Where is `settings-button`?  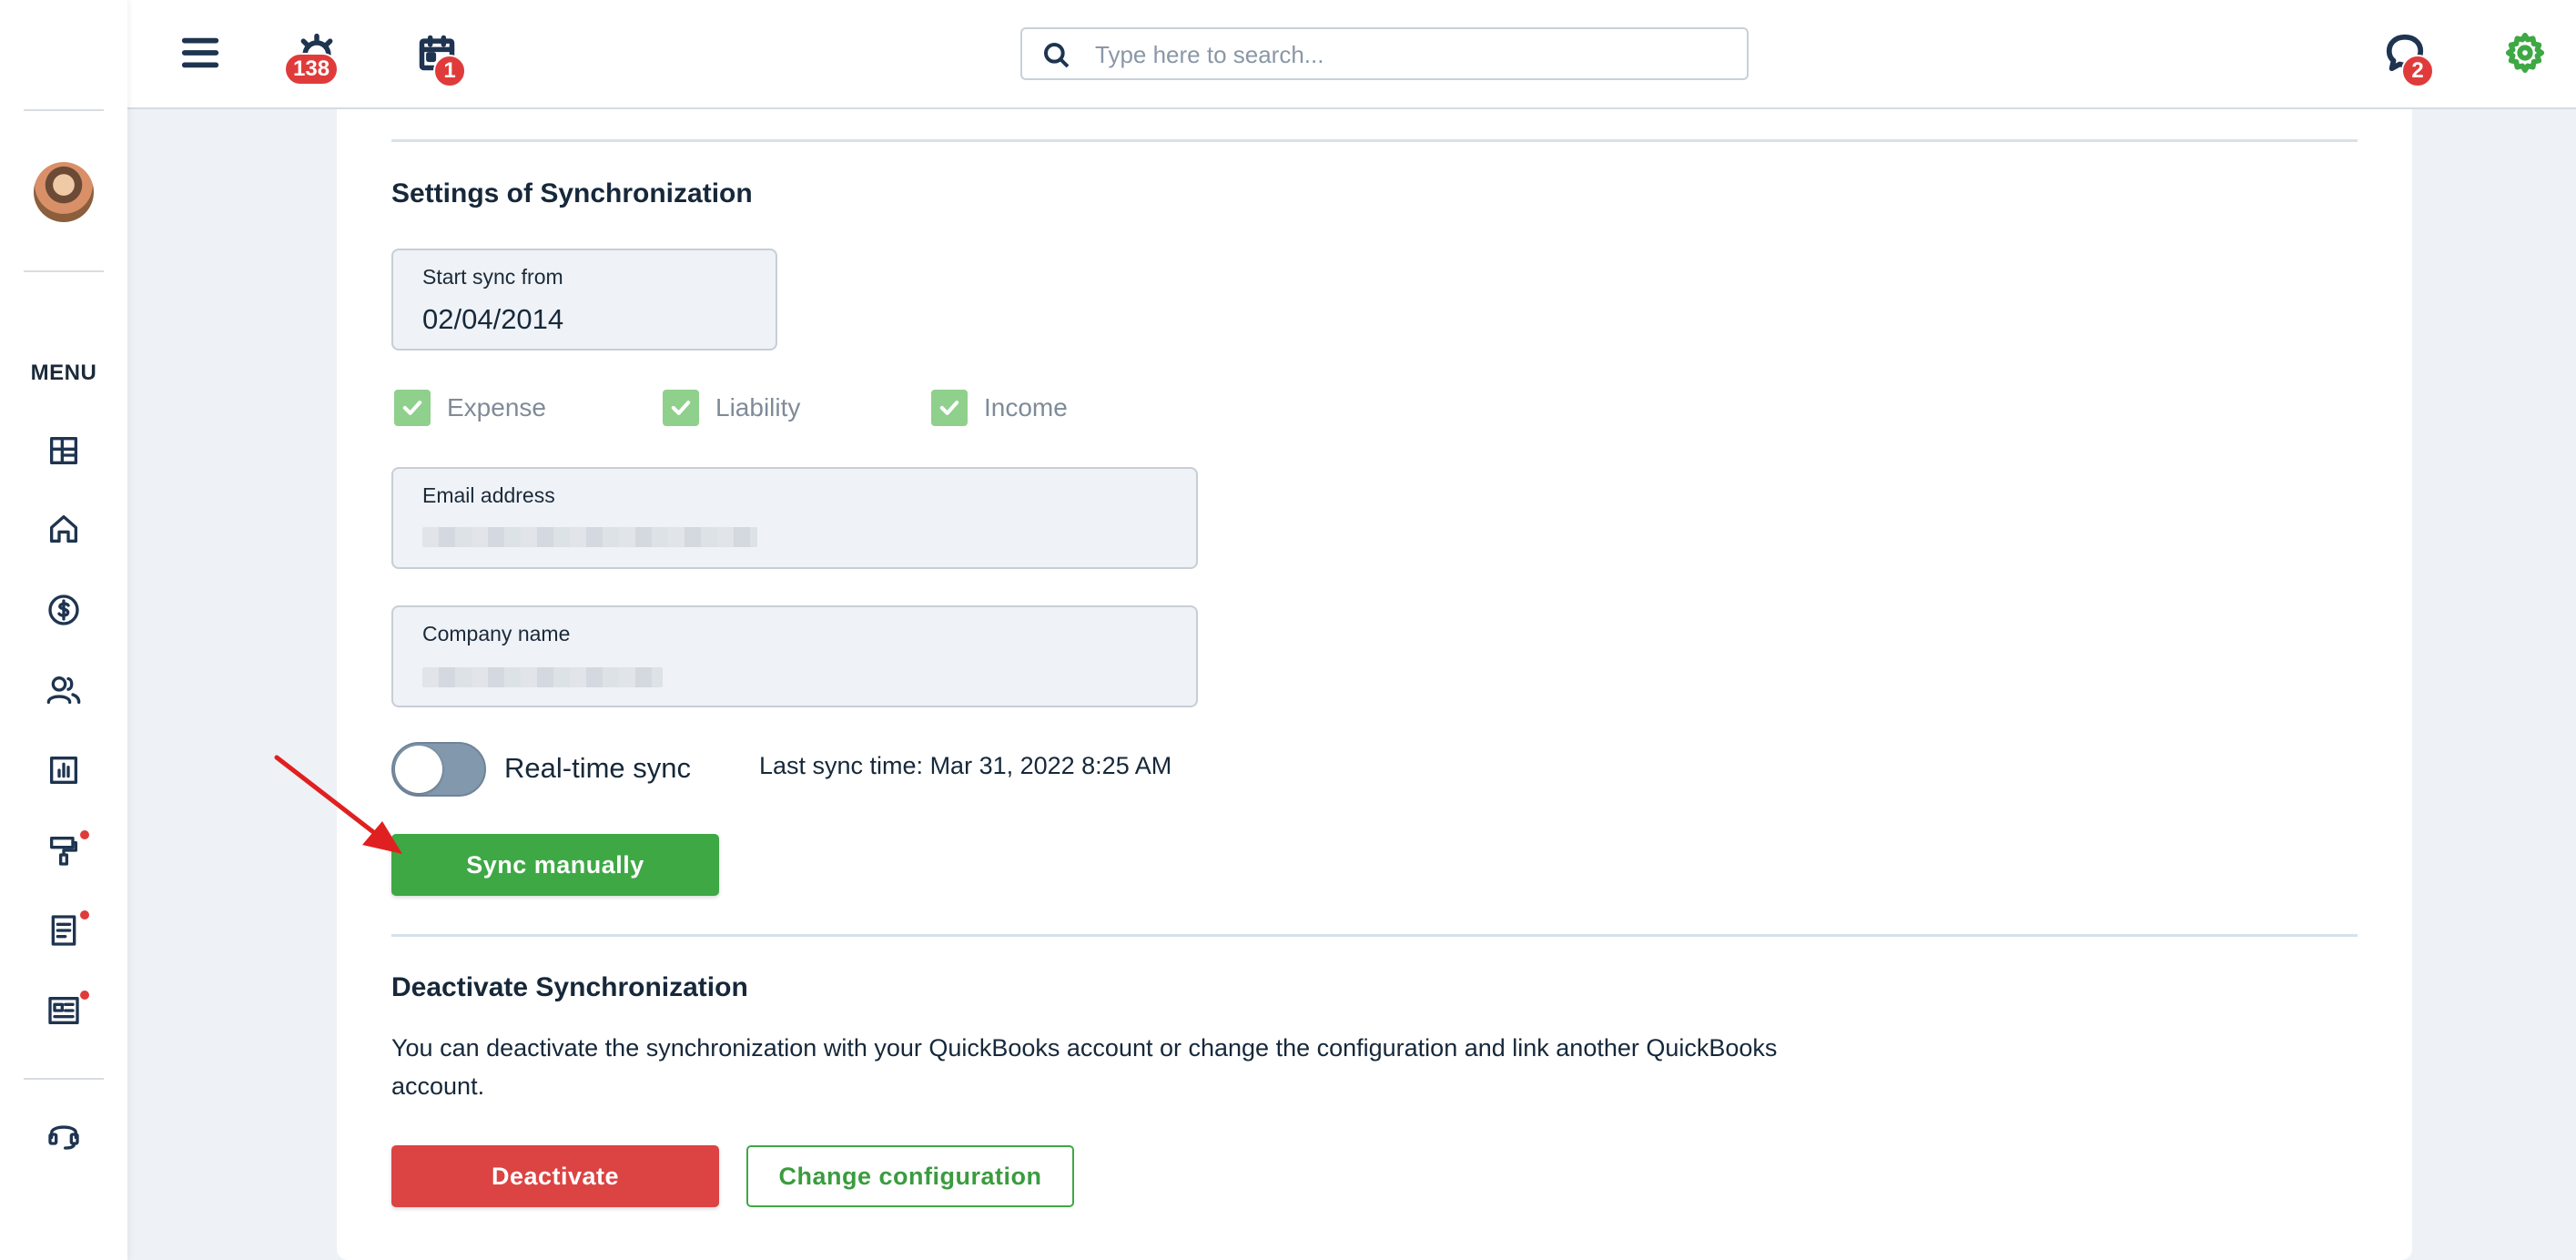 settings-button is located at coordinates (2525, 52).